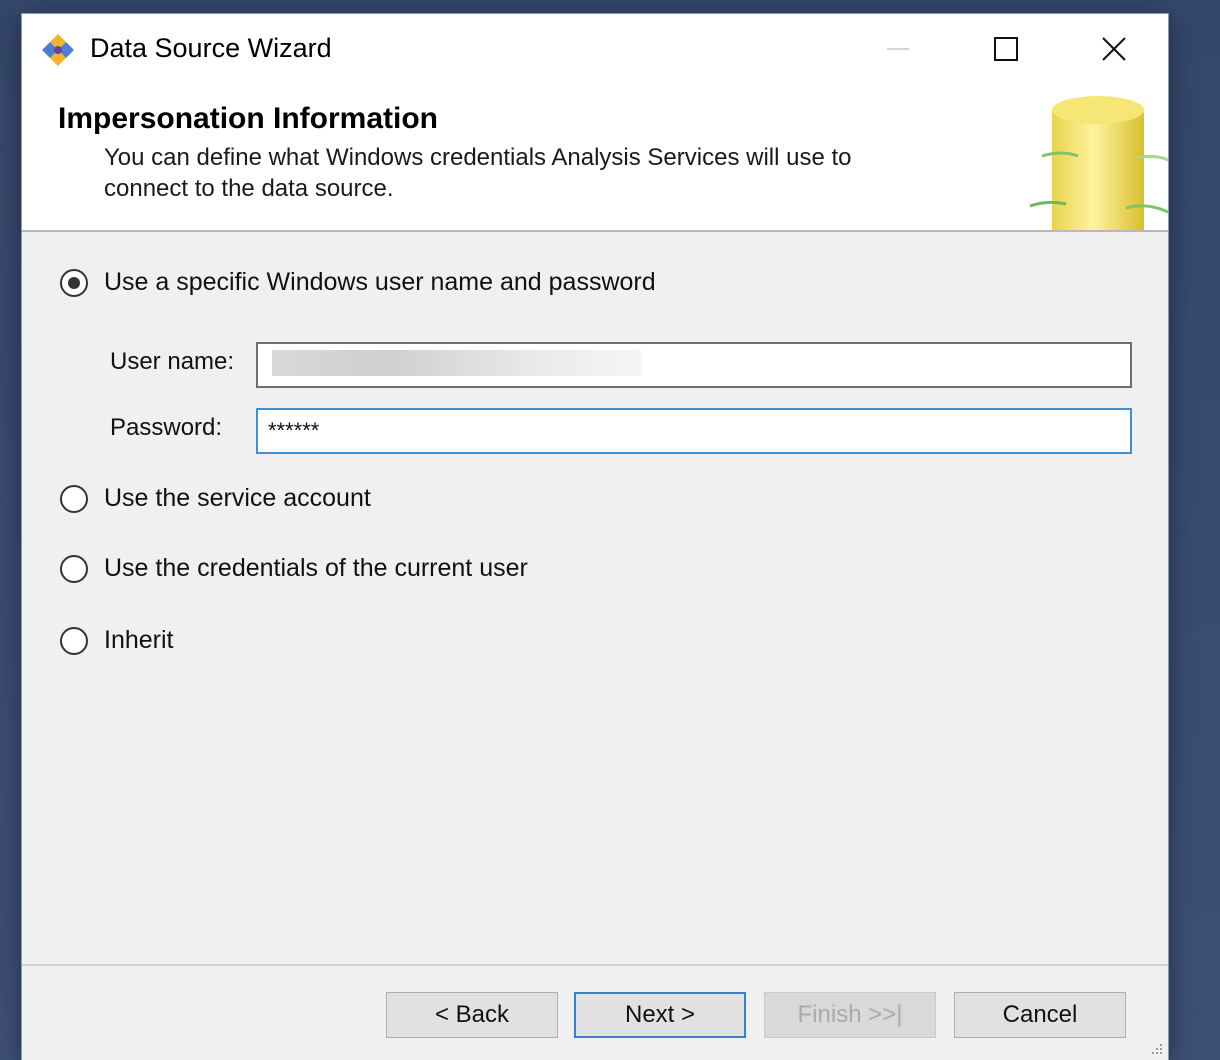 This screenshot has height=1060, width=1220. I want to click on option-inherit: Inherit, so click(116, 640).